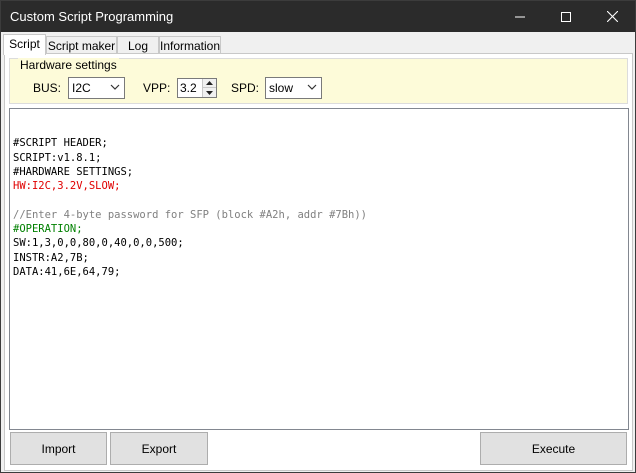 This screenshot has height=473, width=636. Describe the element at coordinates (157, 88) in the screenshot. I see `vpp-label: VPP:` at that location.